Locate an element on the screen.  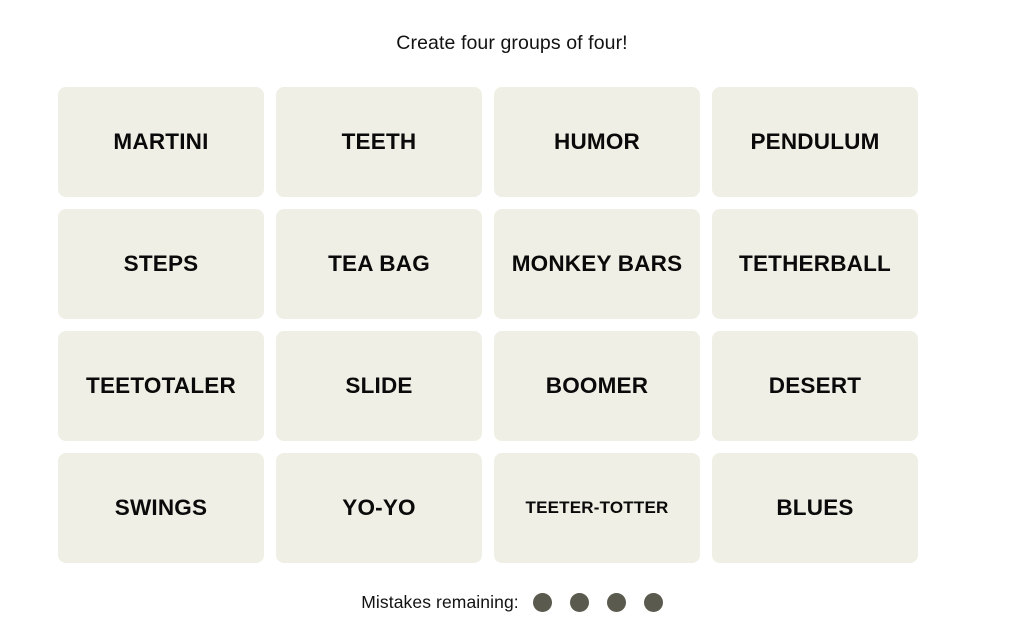
word-tile-label: MARTINI is located at coordinates (161, 141).